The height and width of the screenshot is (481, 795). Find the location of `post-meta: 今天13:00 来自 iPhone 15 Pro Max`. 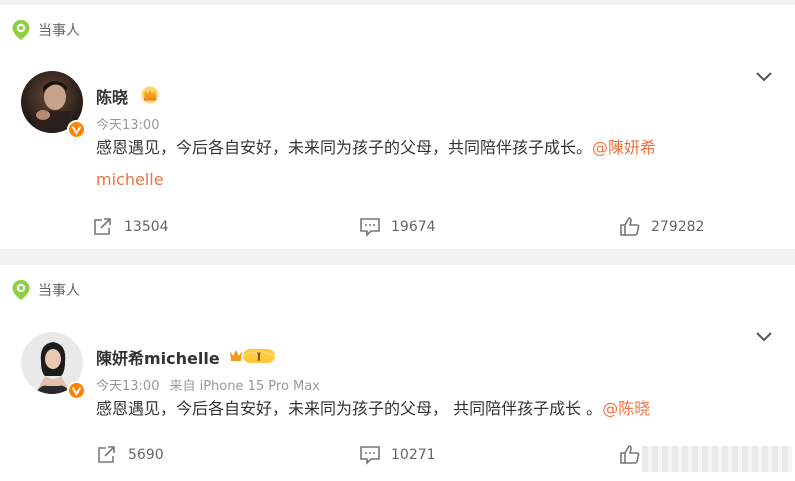

post-meta: 今天13:00 来自 iPhone 15 Pro Max is located at coordinates (213, 384).